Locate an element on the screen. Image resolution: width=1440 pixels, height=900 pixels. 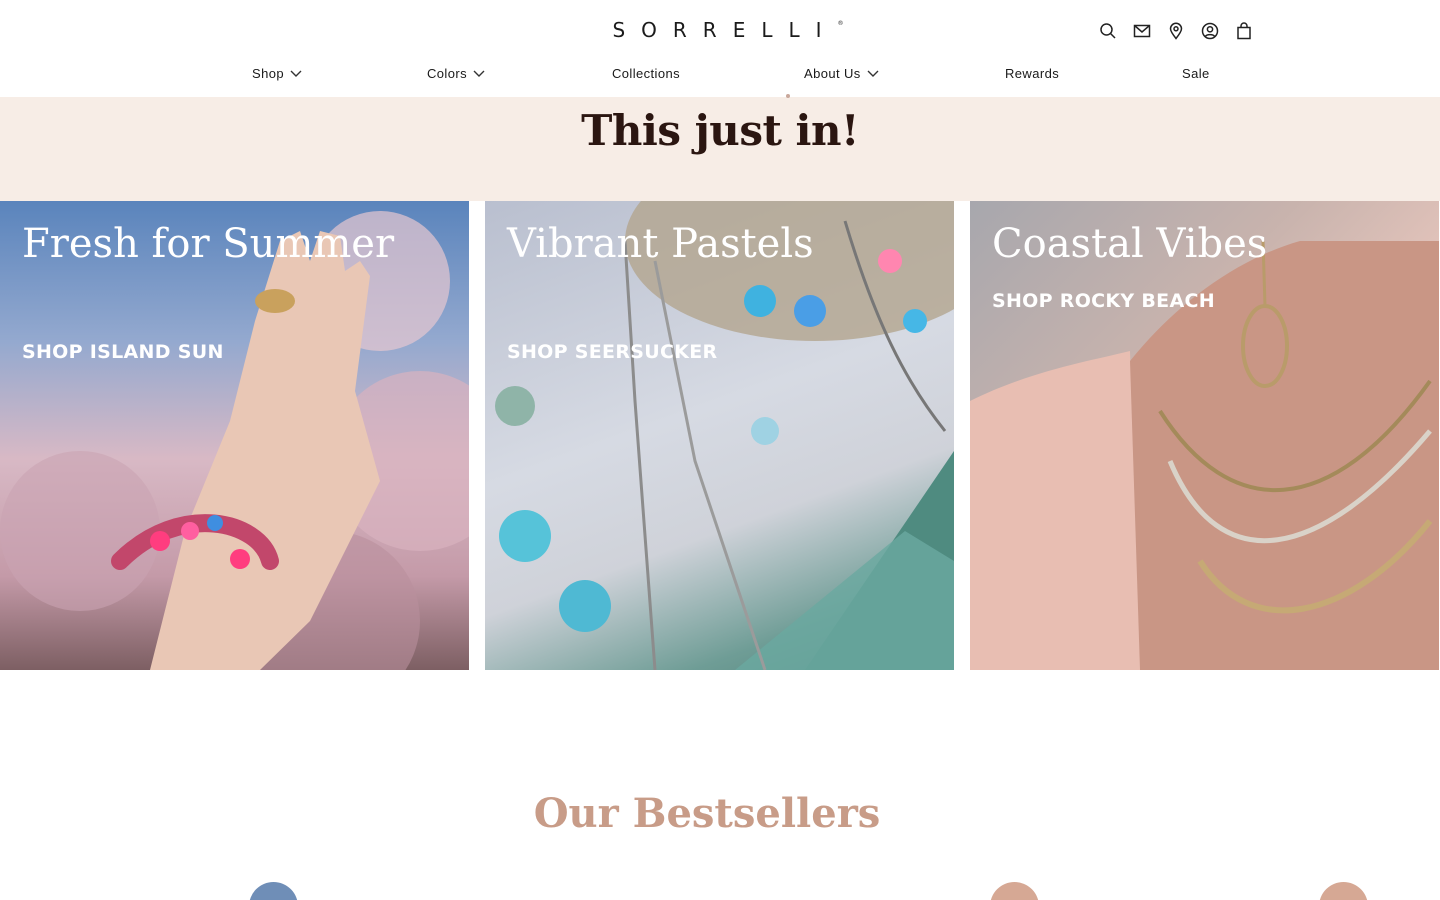
card-shop-link: SHOP SEERSUCKER is located at coordinates (612, 352).